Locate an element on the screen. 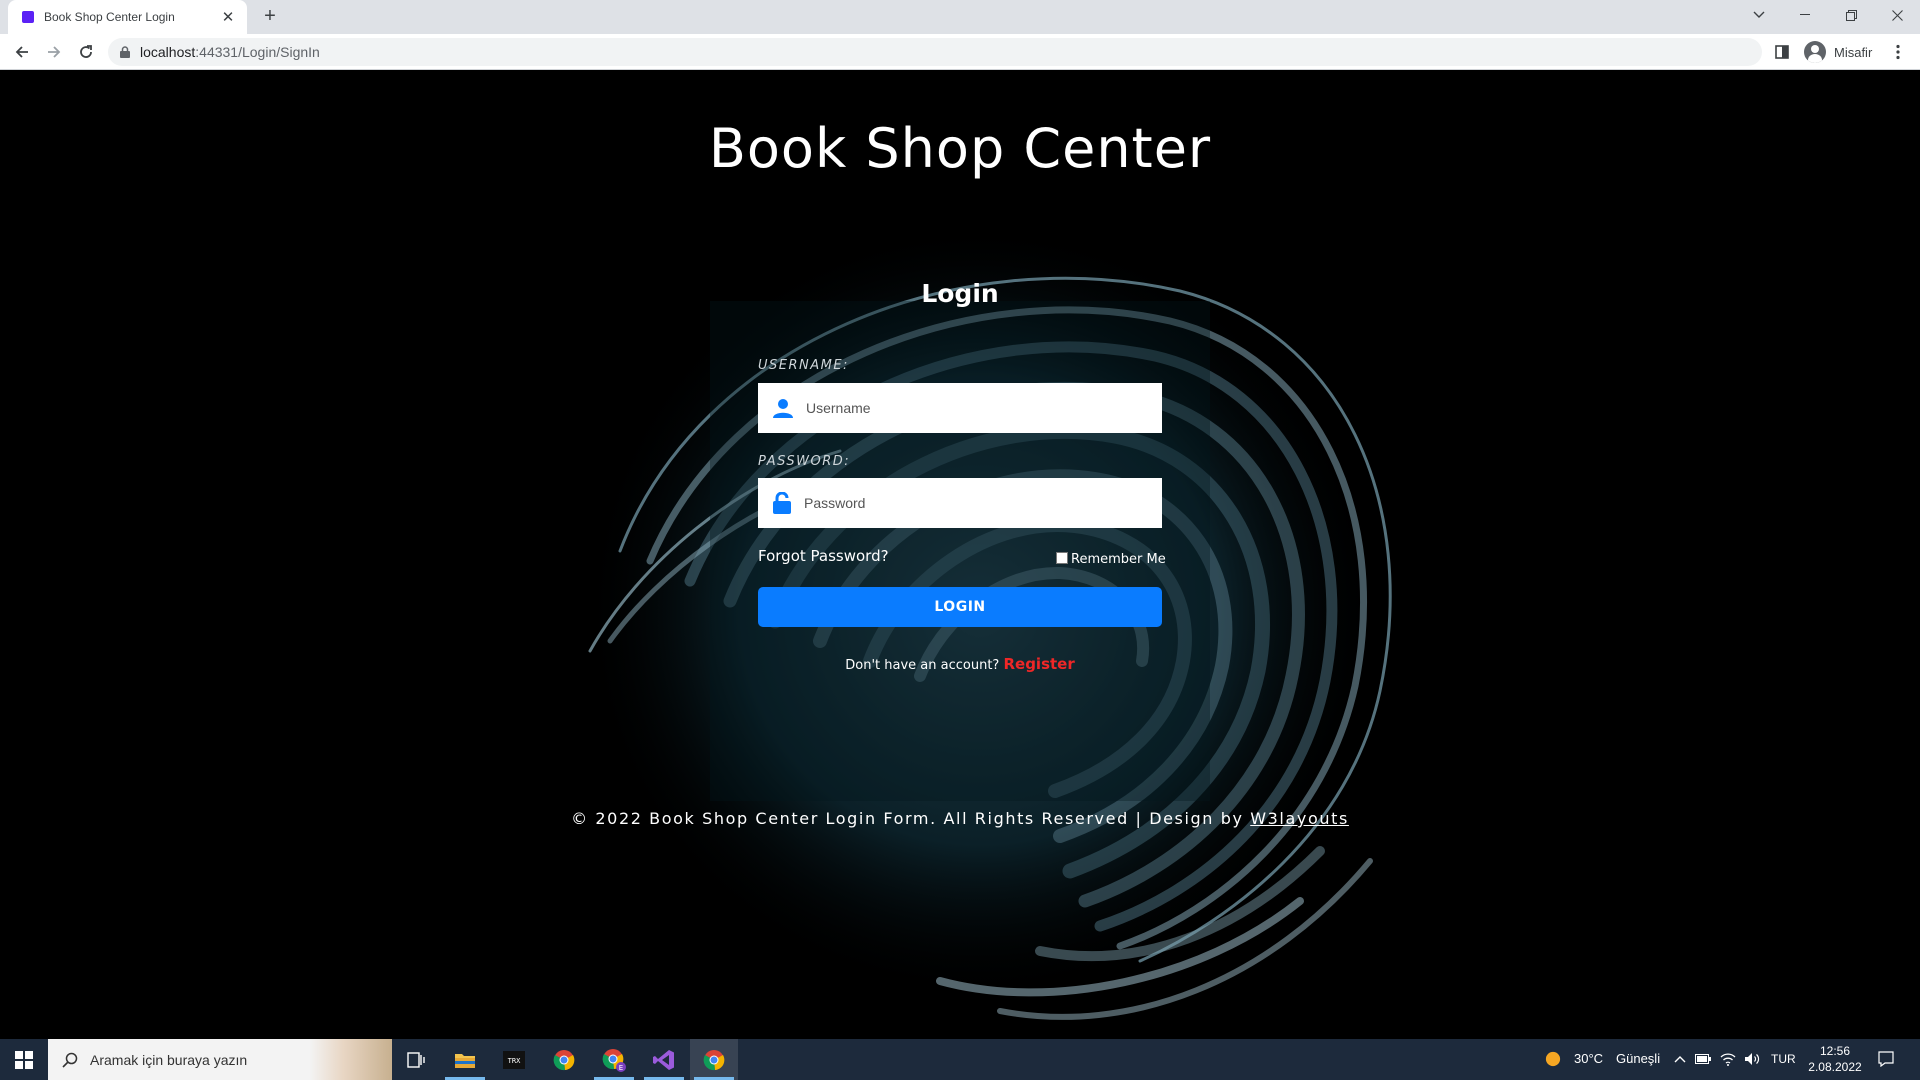 The height and width of the screenshot is (1080, 1920). file-explorer-icon is located at coordinates (465, 1059).